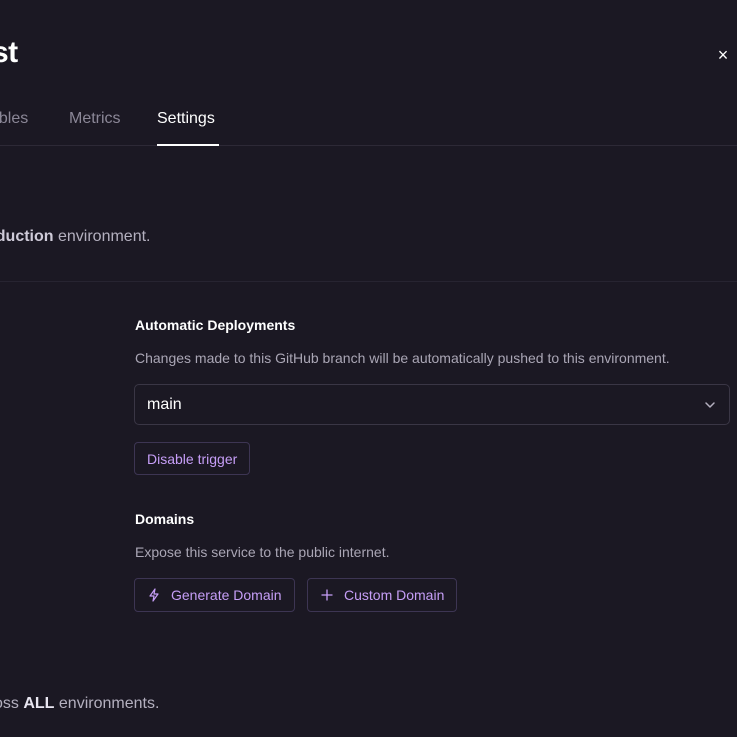  What do you see at coordinates (188, 145) in the screenshot?
I see `active-tab-indicator` at bounding box center [188, 145].